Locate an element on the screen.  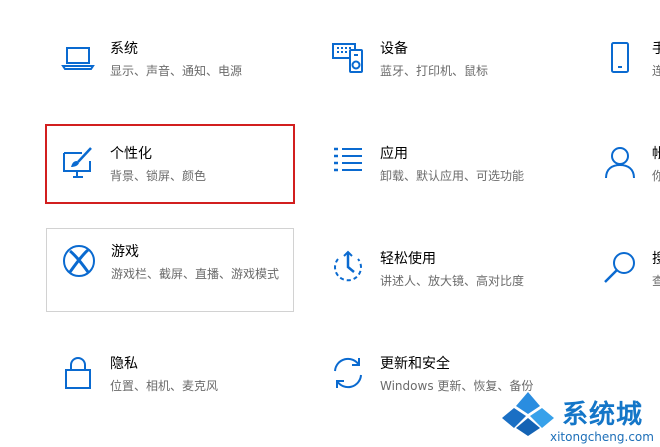
tile-title: 隐私 is located at coordinates (124, 364).